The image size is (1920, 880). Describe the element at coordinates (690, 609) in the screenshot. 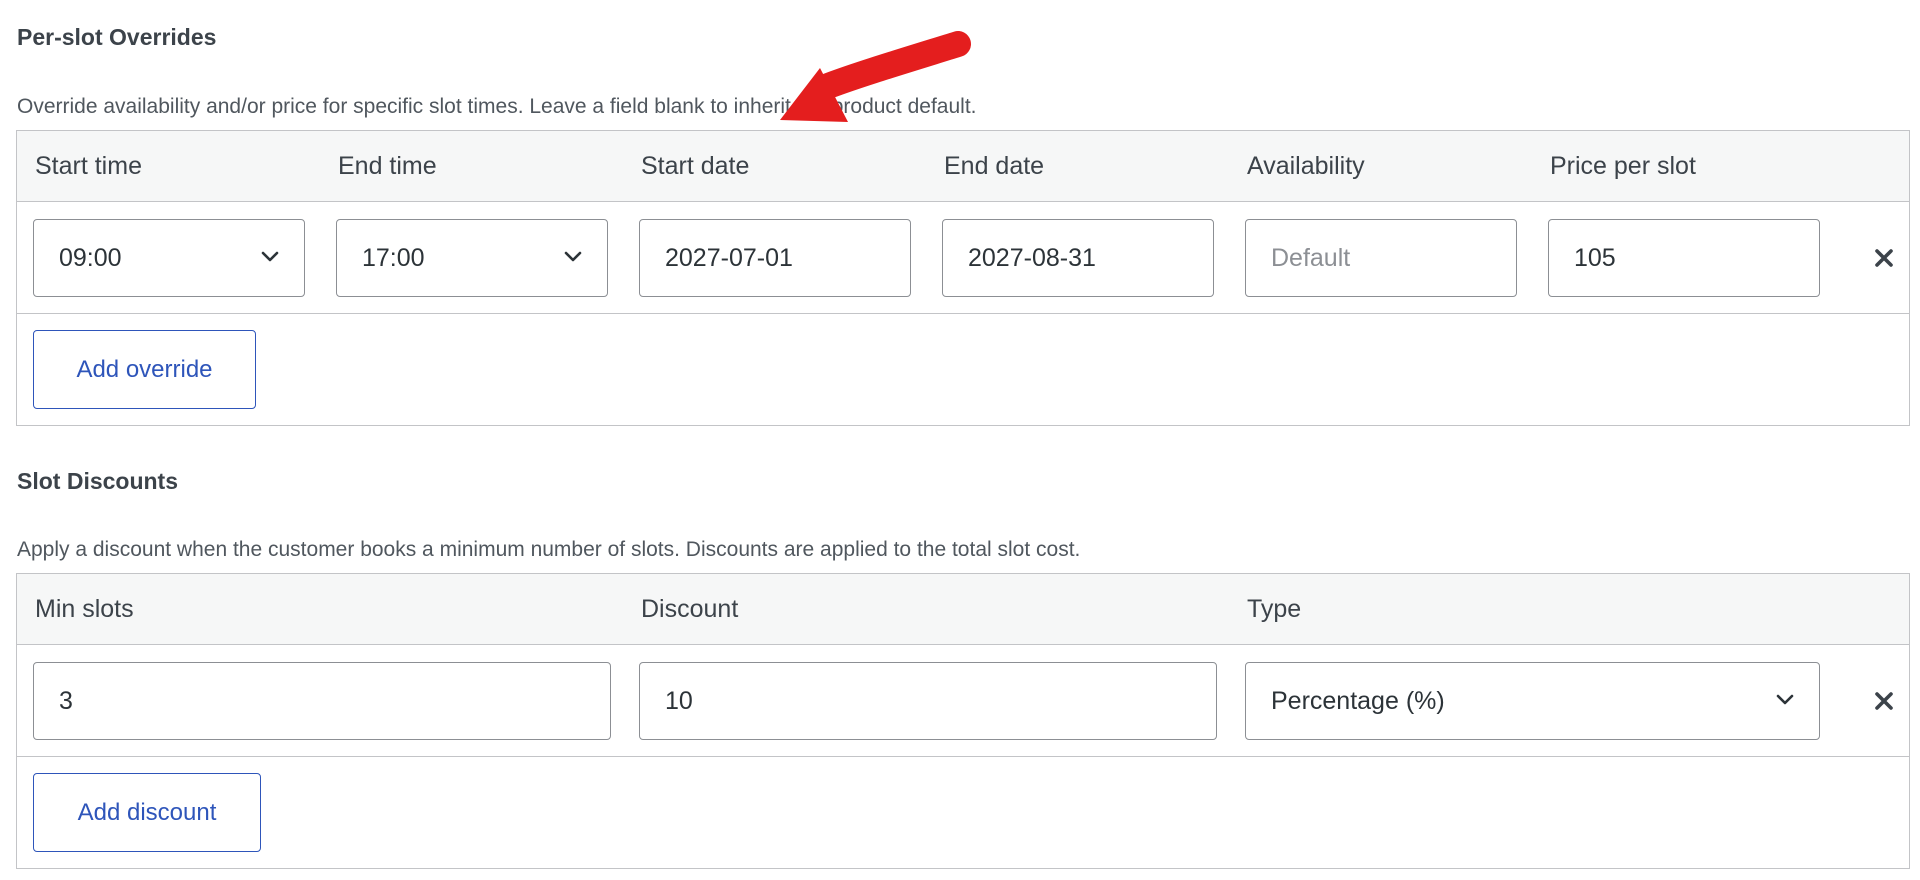

I see `column-header-discount: Discount` at that location.